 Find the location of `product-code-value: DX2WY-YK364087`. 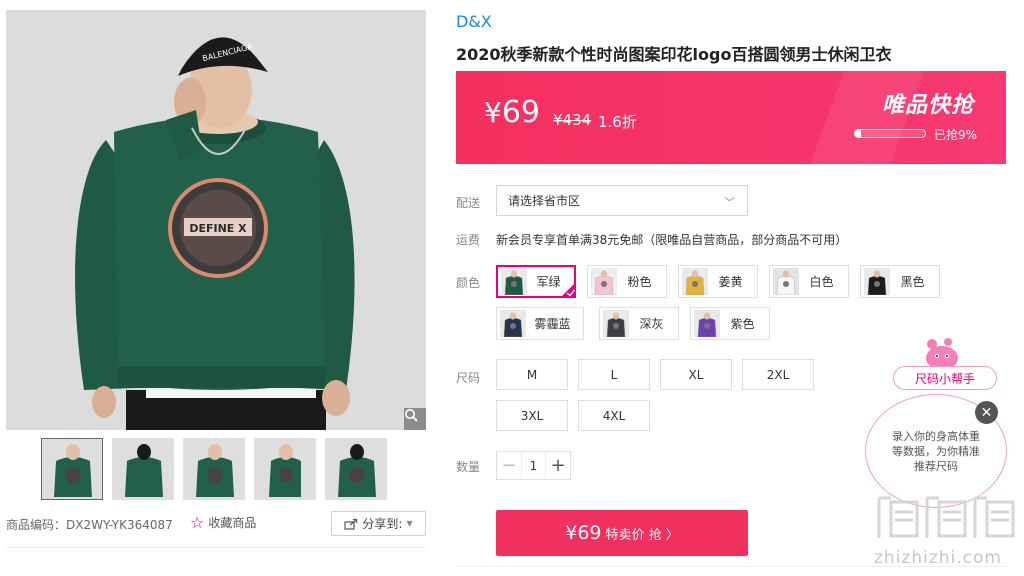

product-code-value: DX2WY-YK364087 is located at coordinates (119, 525).